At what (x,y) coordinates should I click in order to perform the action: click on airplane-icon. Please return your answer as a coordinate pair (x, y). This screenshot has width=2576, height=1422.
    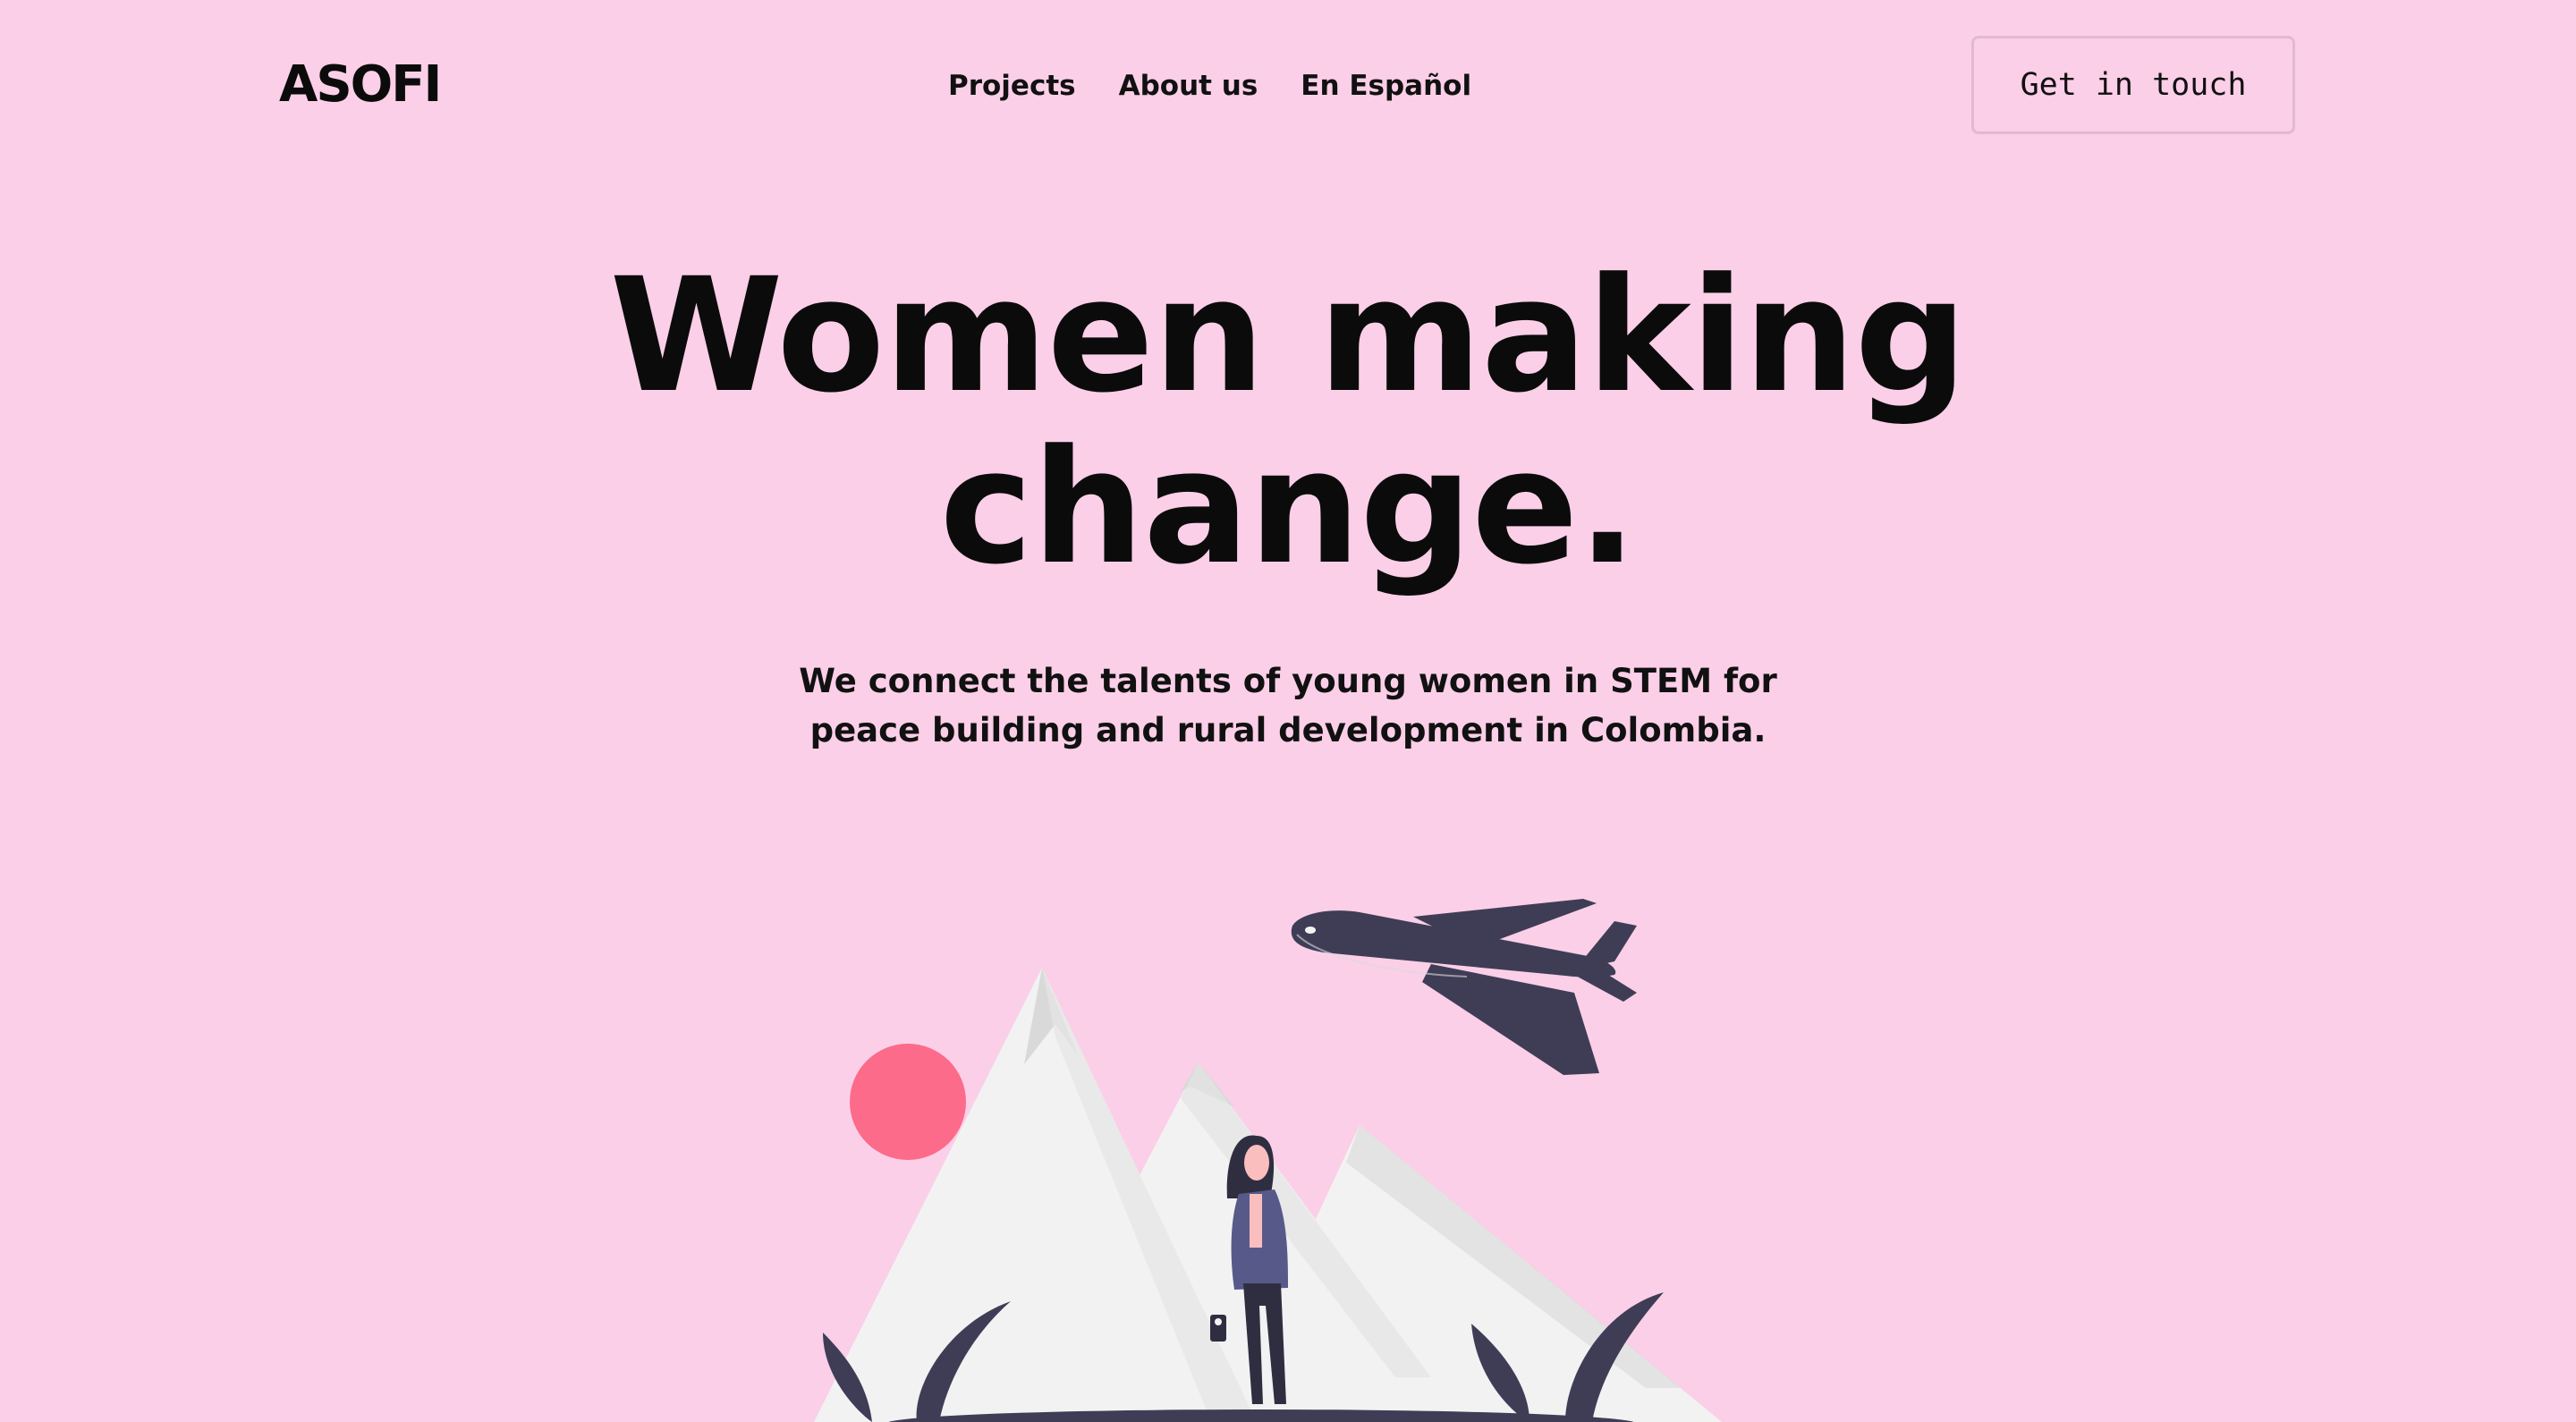
    Looking at the image, I should click on (1464, 987).